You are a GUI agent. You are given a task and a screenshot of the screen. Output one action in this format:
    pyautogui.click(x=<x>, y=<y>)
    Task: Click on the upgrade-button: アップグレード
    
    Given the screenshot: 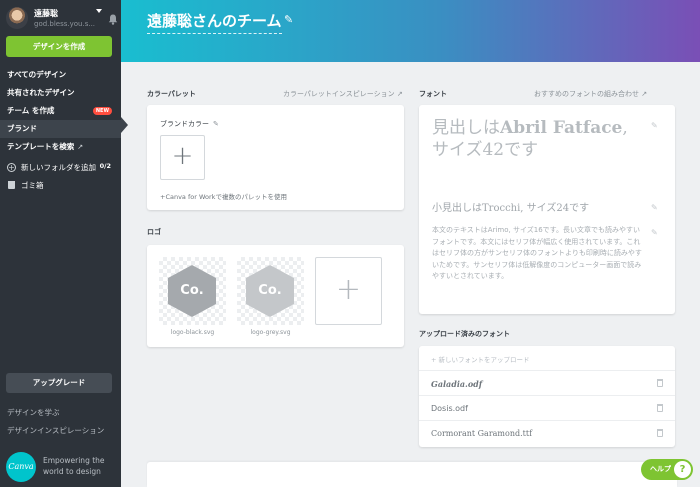 What is the action you would take?
    pyautogui.click(x=59, y=383)
    